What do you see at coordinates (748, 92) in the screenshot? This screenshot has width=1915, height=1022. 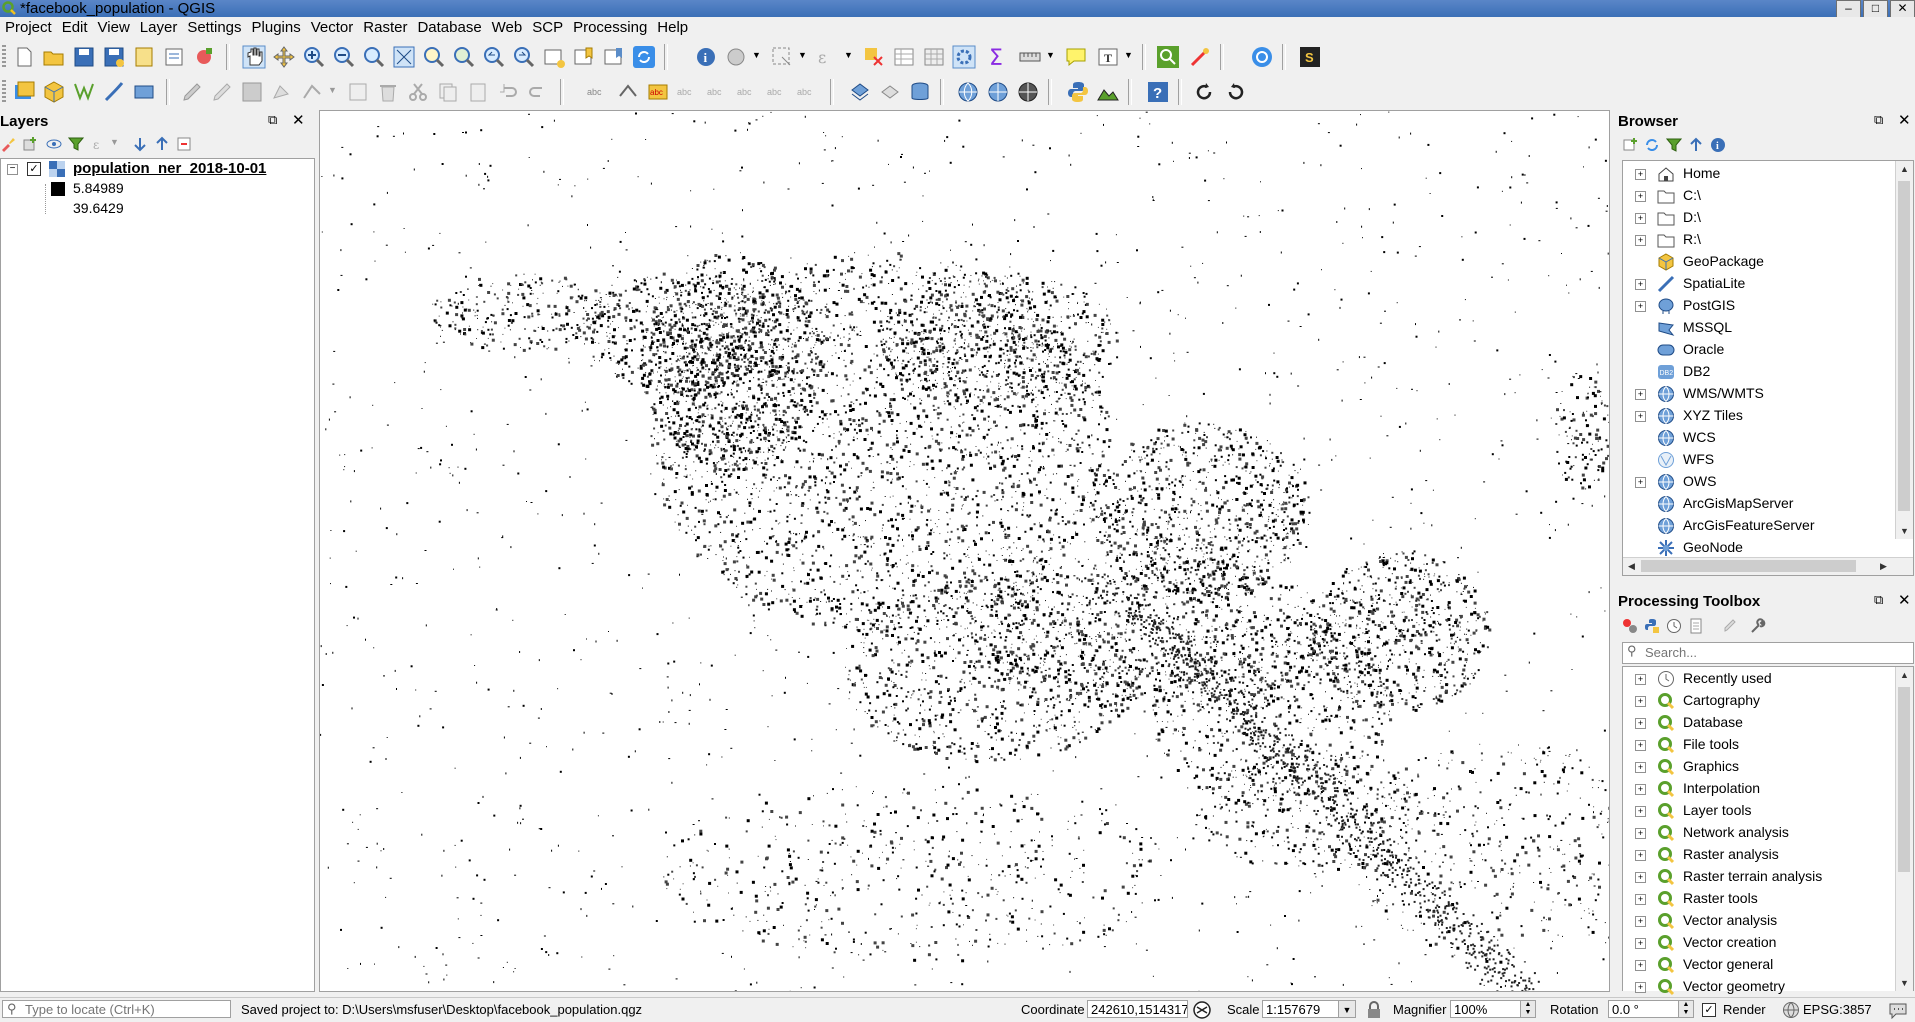 I see `move-label-icon: abc` at bounding box center [748, 92].